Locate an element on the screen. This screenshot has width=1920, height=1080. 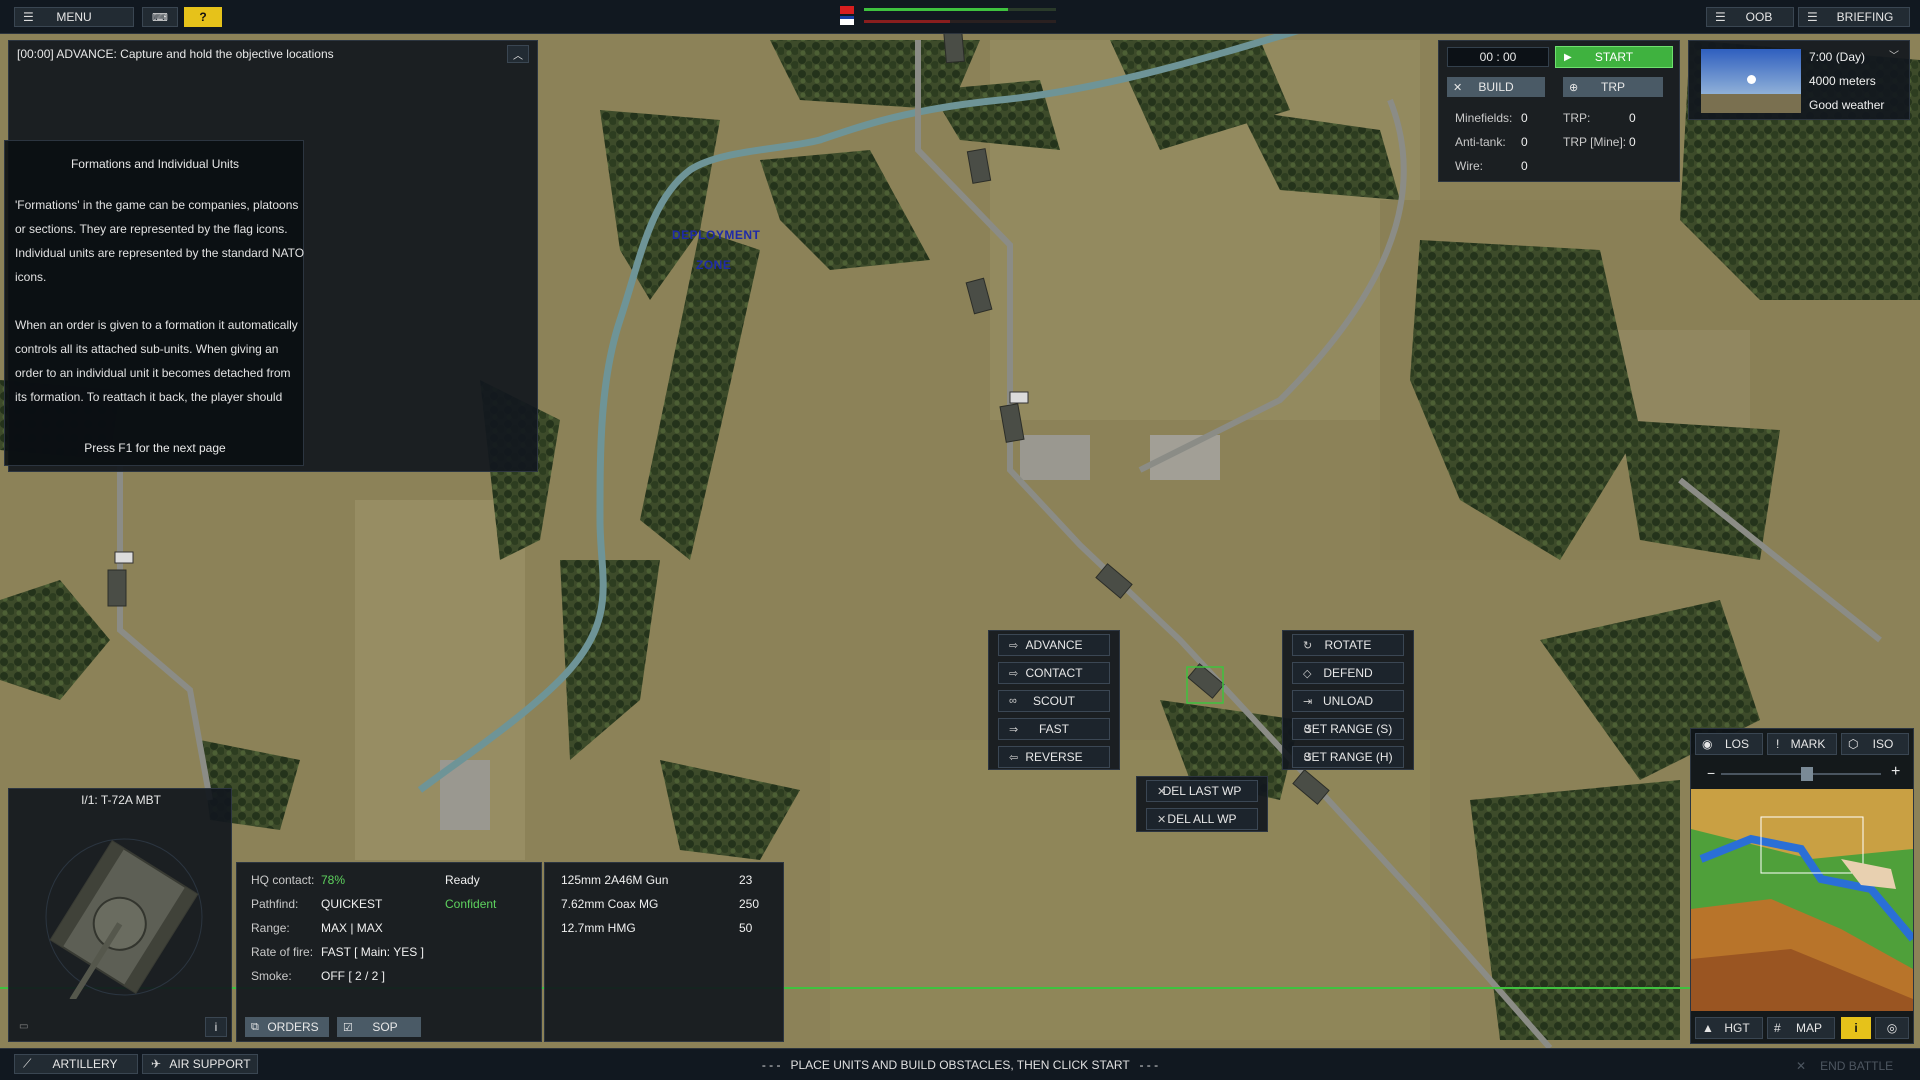
unload-icon: ⇥ is located at coordinates (1308, 701).